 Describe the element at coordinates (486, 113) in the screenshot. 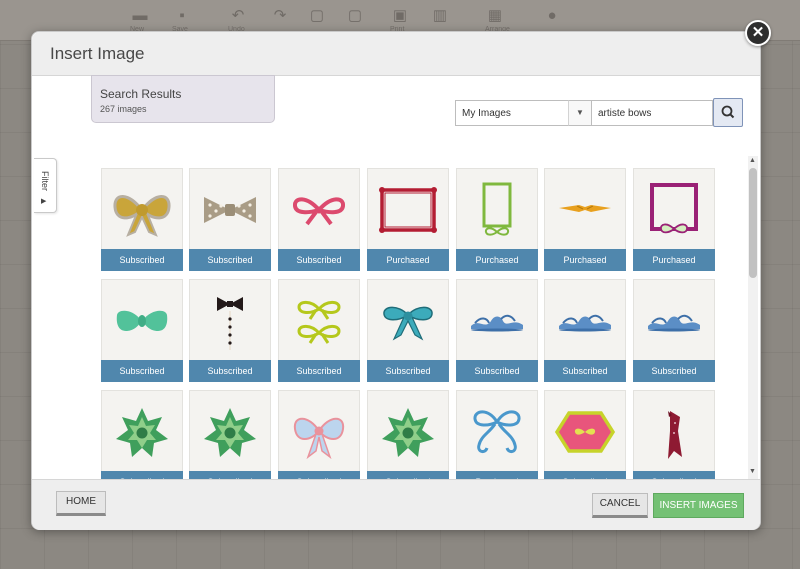

I see `image-source-value: My Images` at that location.